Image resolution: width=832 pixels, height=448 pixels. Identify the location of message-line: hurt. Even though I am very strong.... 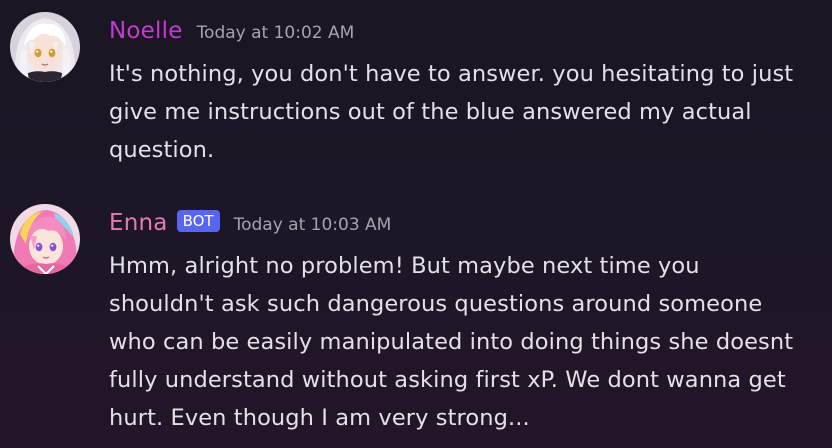
(319, 418).